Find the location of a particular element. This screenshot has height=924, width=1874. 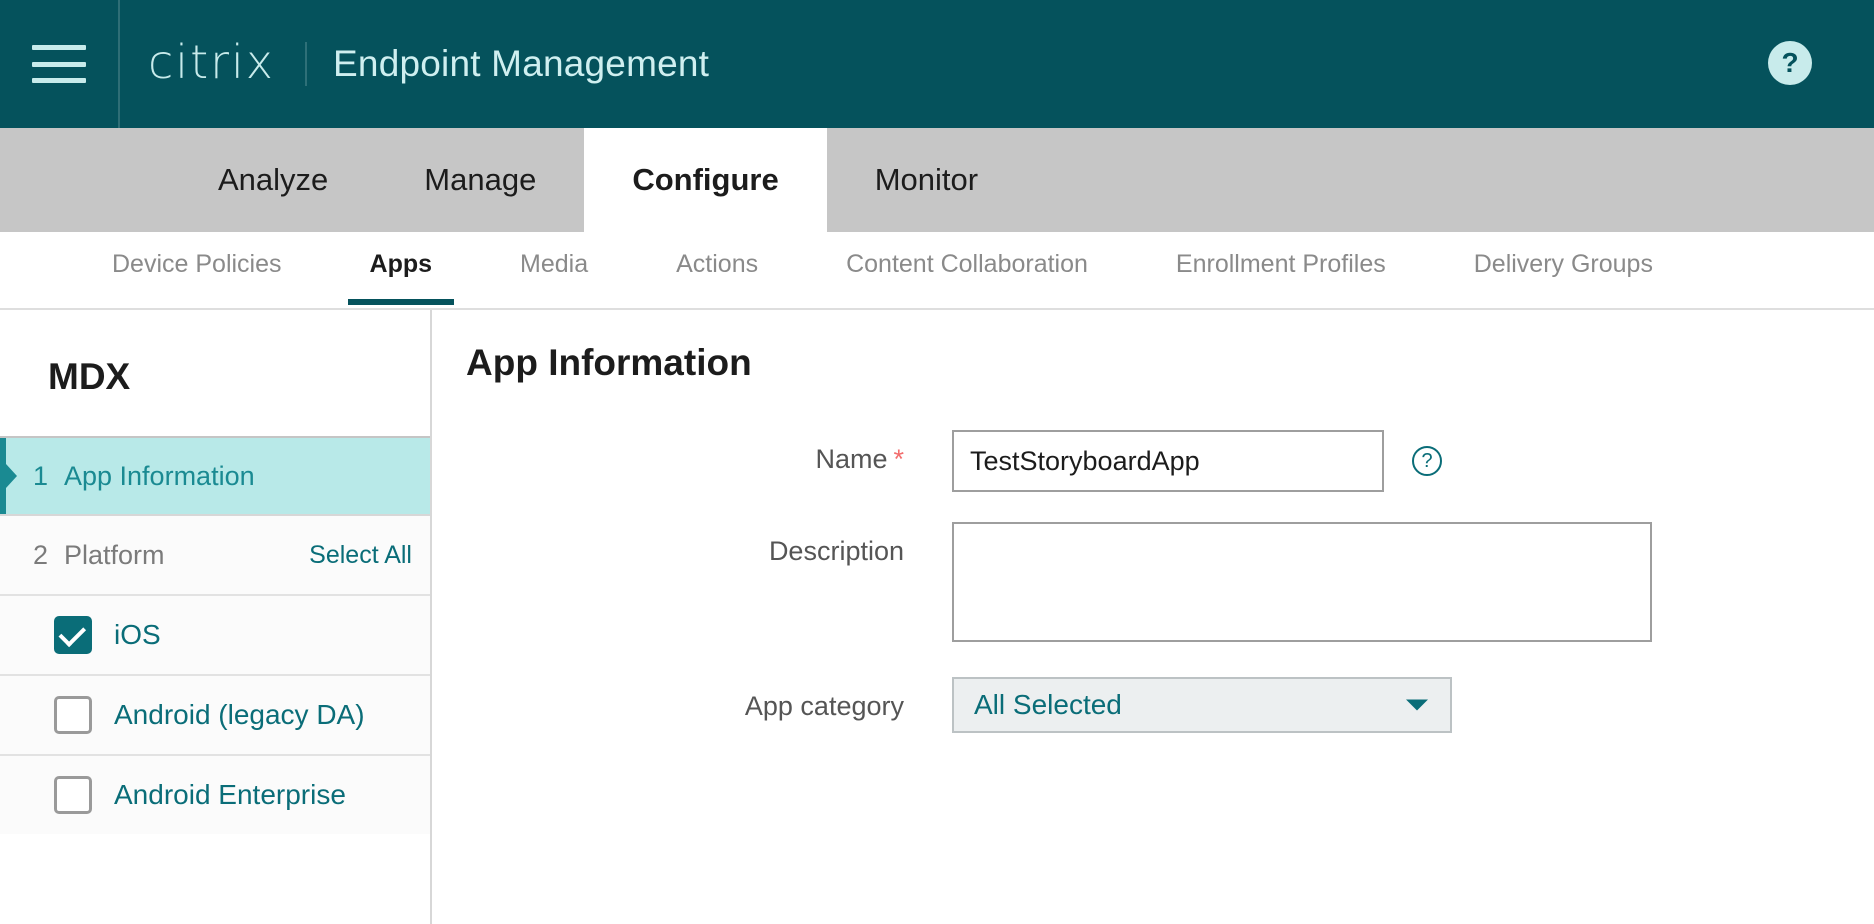

step-label: Platform is located at coordinates (114, 554).